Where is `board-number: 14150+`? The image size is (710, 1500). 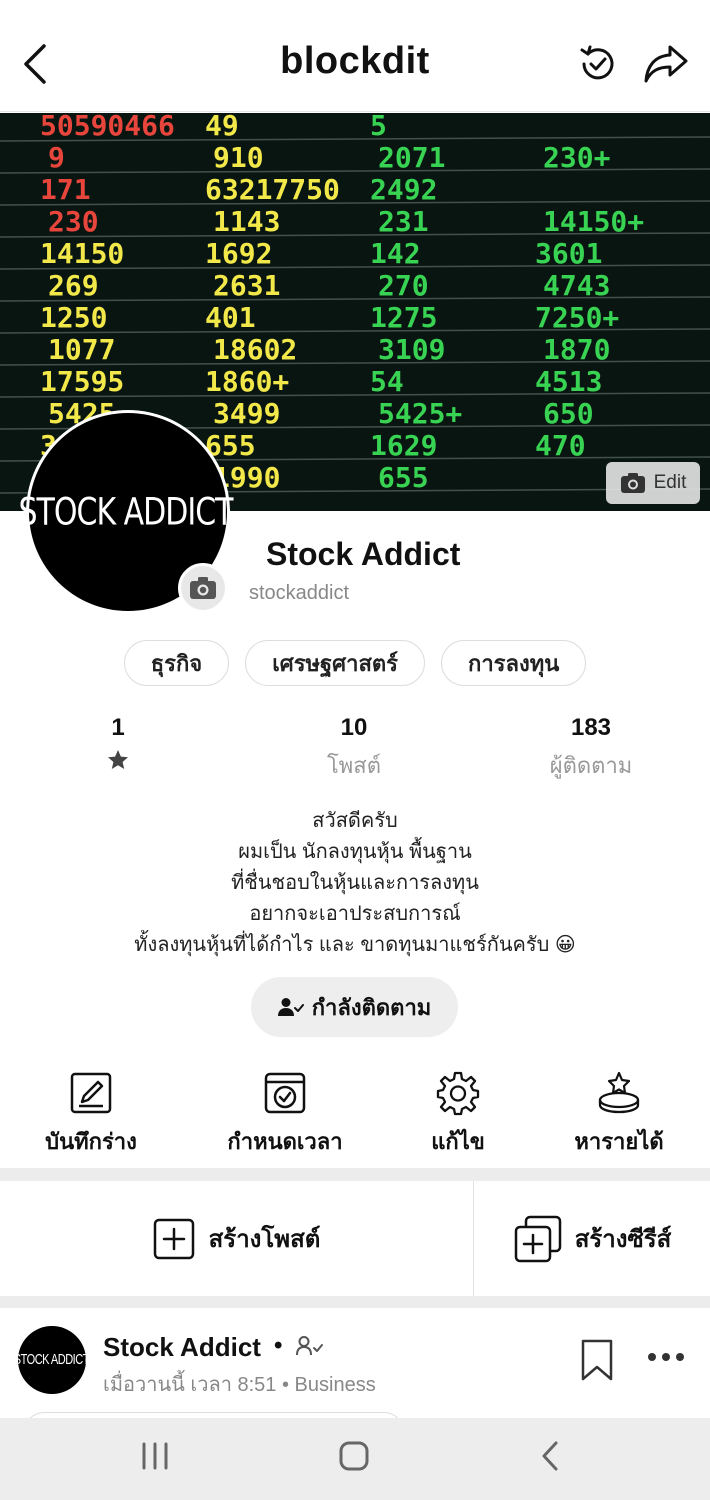
board-number: 14150+ is located at coordinates (593, 221).